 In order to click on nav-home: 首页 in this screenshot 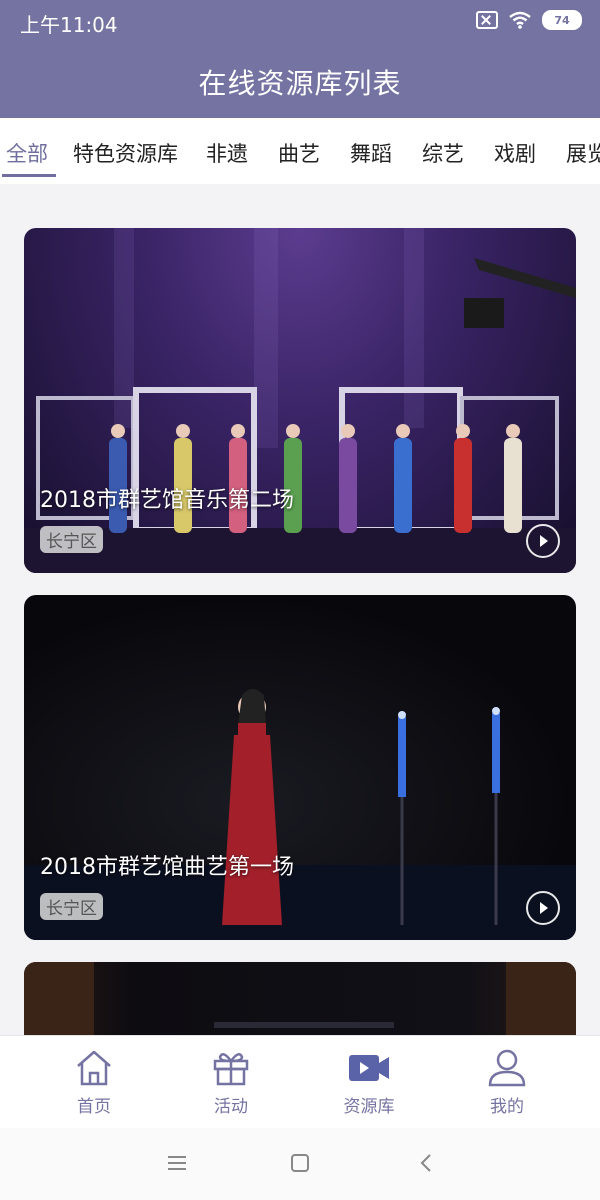, I will do `click(94, 1082)`.